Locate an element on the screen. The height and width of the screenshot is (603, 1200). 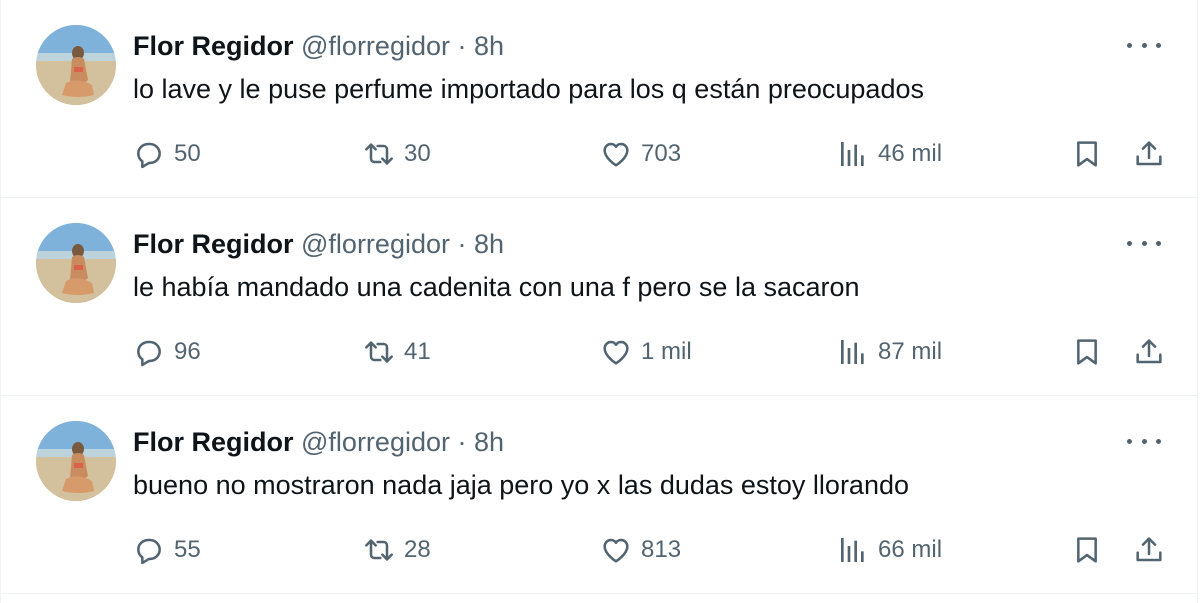
like-count: 703 is located at coordinates (661, 153).